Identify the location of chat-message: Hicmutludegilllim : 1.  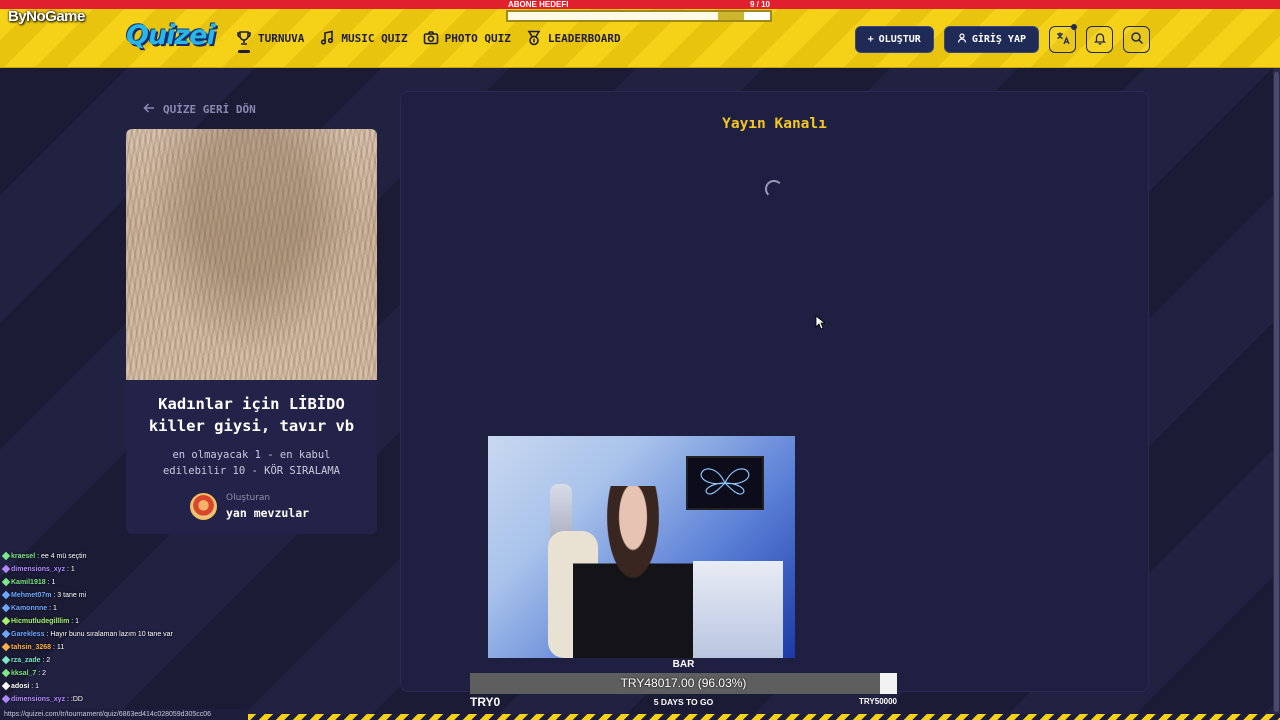
(132, 621).